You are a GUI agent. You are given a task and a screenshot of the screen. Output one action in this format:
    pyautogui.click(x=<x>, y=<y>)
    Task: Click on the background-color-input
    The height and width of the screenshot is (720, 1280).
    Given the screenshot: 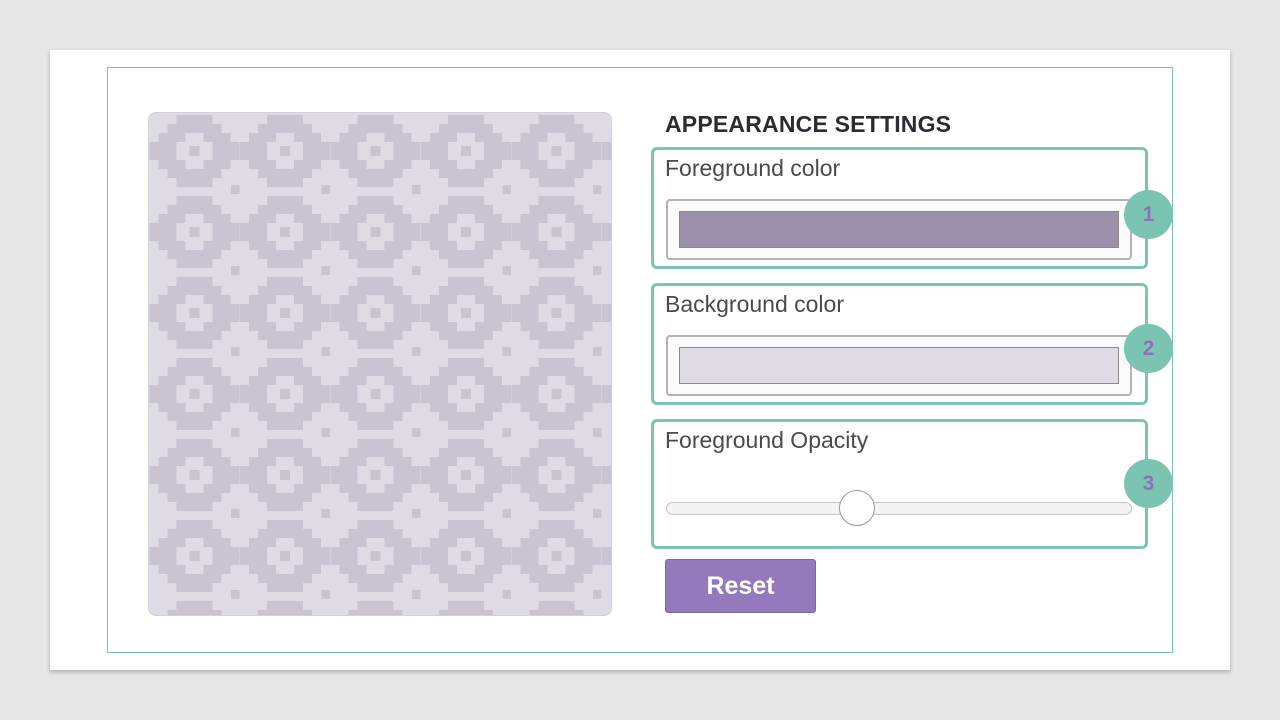 What is the action you would take?
    pyautogui.click(x=899, y=365)
    